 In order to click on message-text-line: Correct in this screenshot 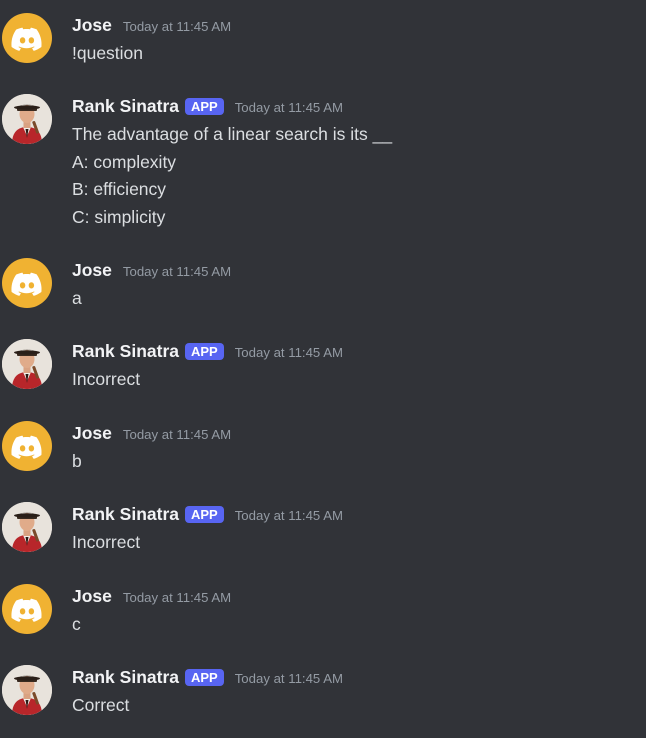, I will do `click(101, 705)`.